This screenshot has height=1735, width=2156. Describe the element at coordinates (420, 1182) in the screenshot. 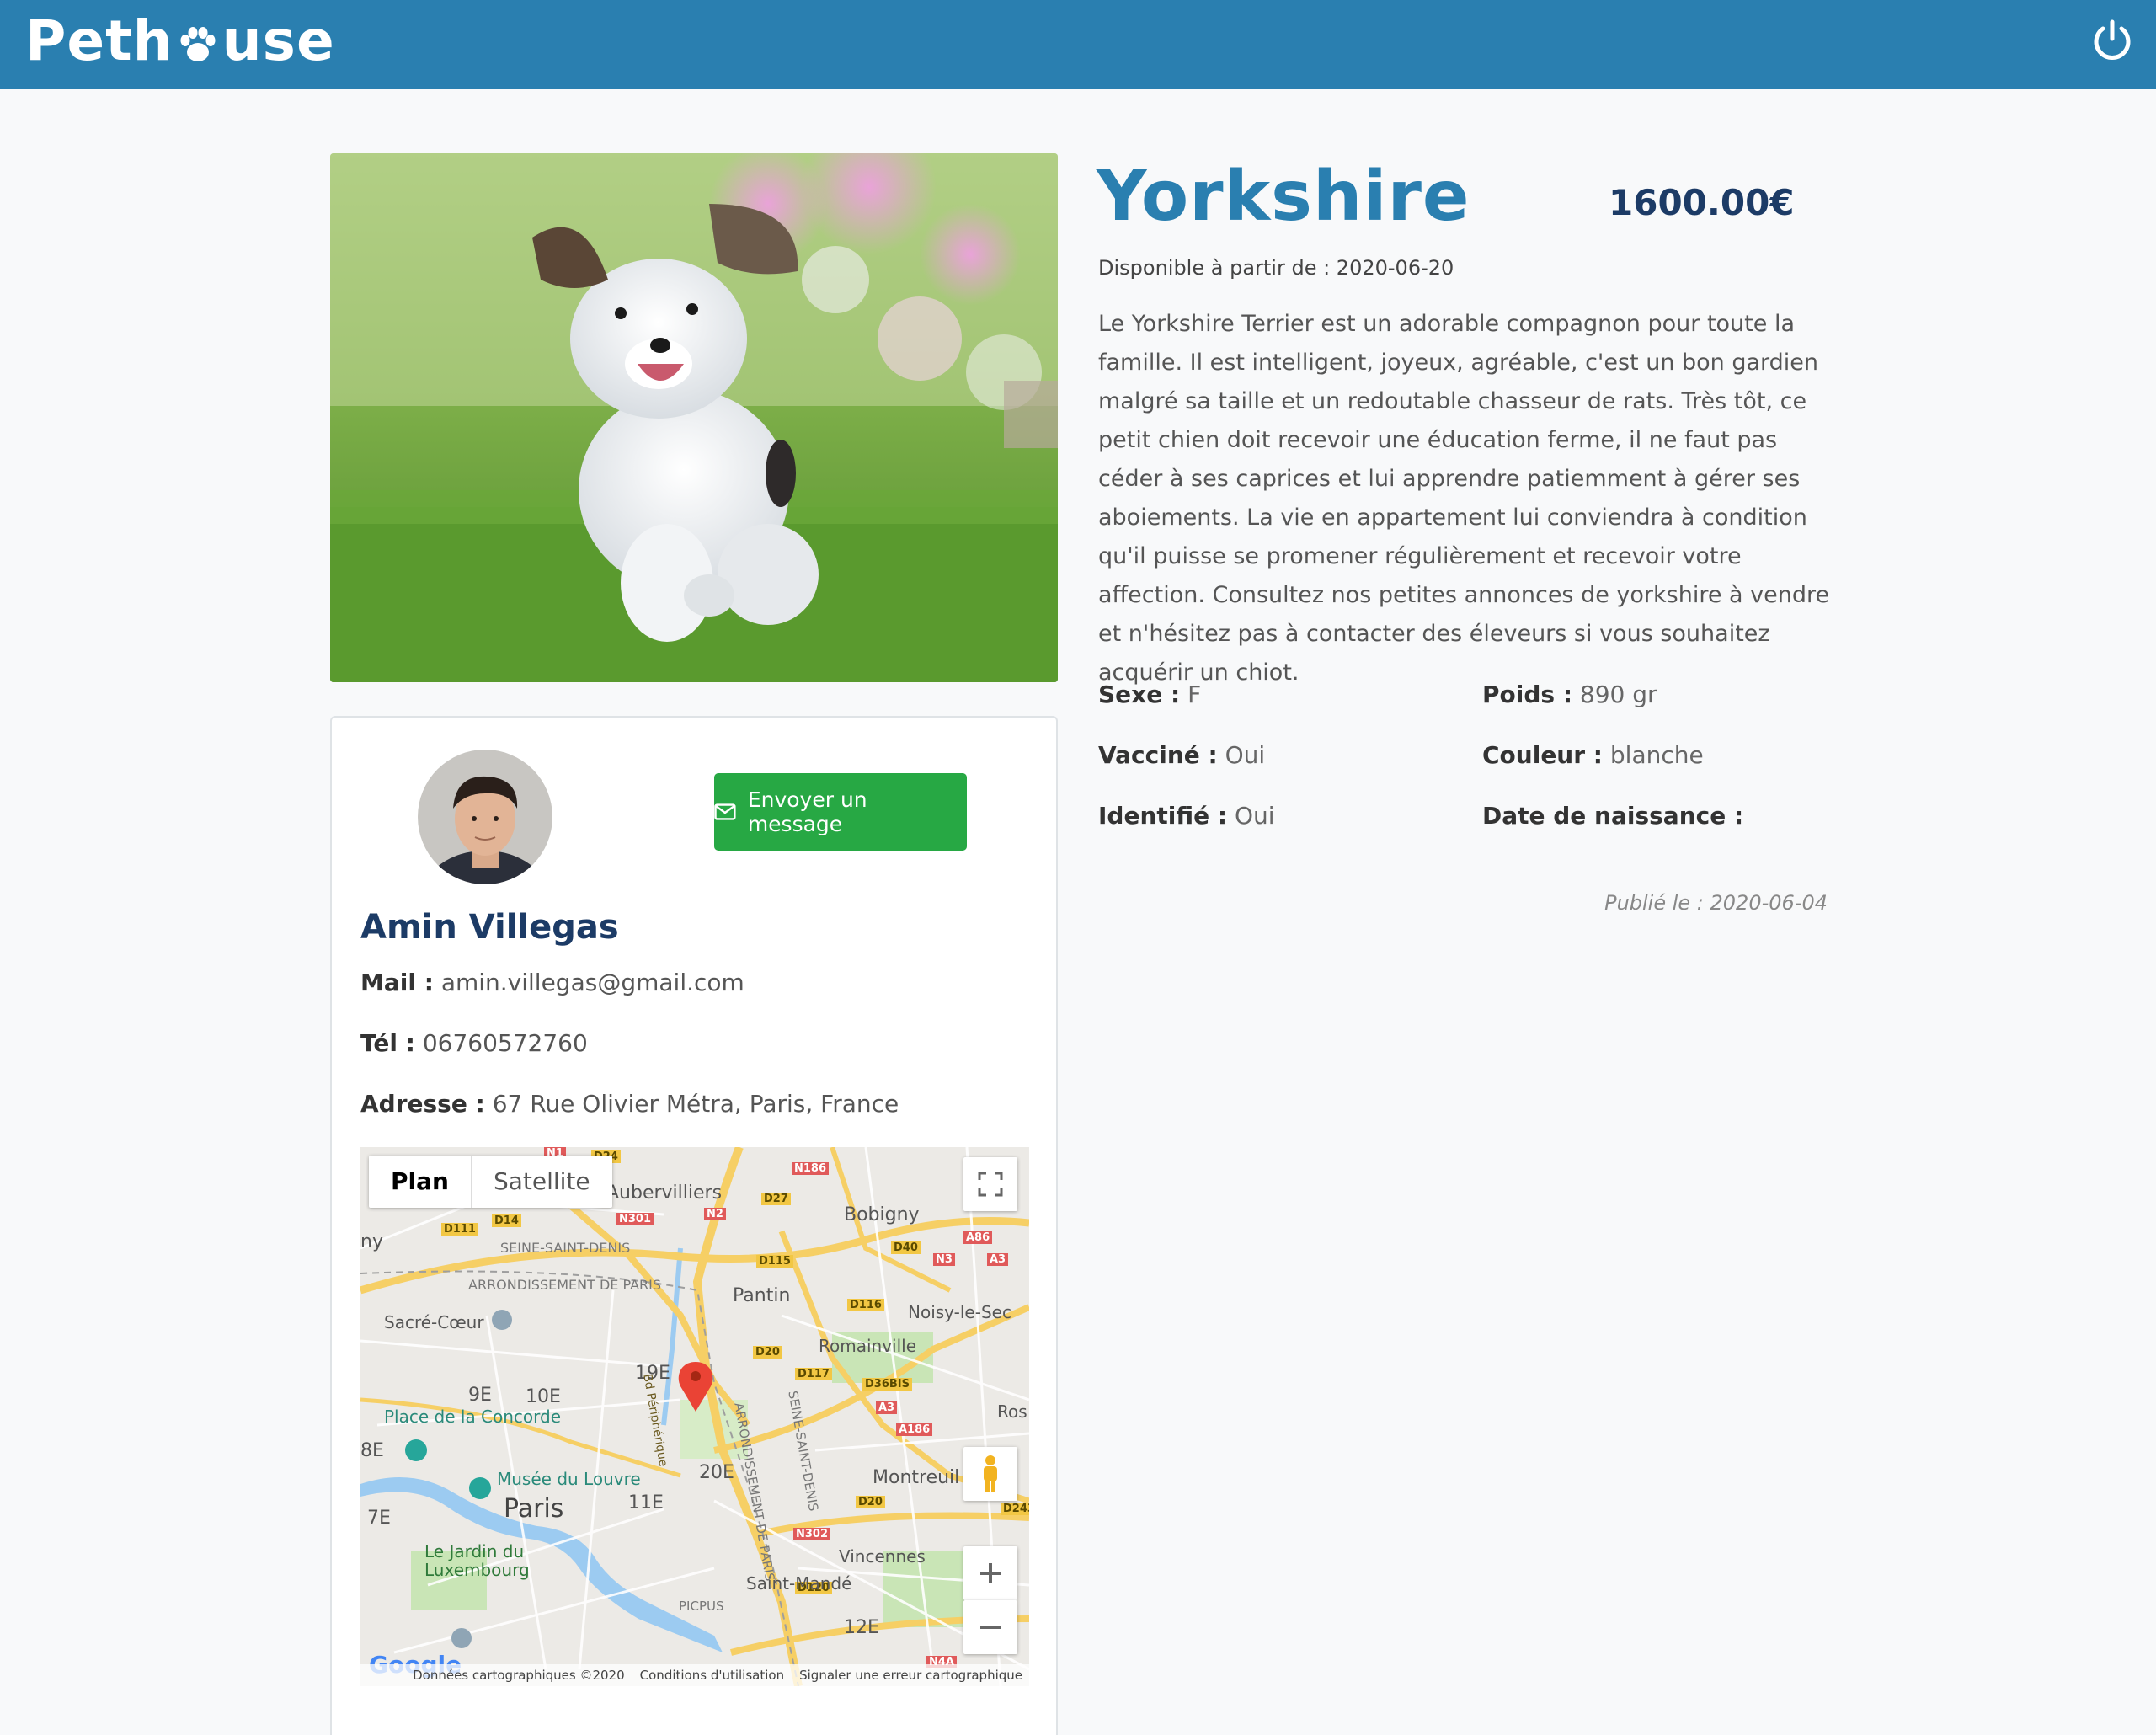

I see `map-tab-plan: Plan` at that location.